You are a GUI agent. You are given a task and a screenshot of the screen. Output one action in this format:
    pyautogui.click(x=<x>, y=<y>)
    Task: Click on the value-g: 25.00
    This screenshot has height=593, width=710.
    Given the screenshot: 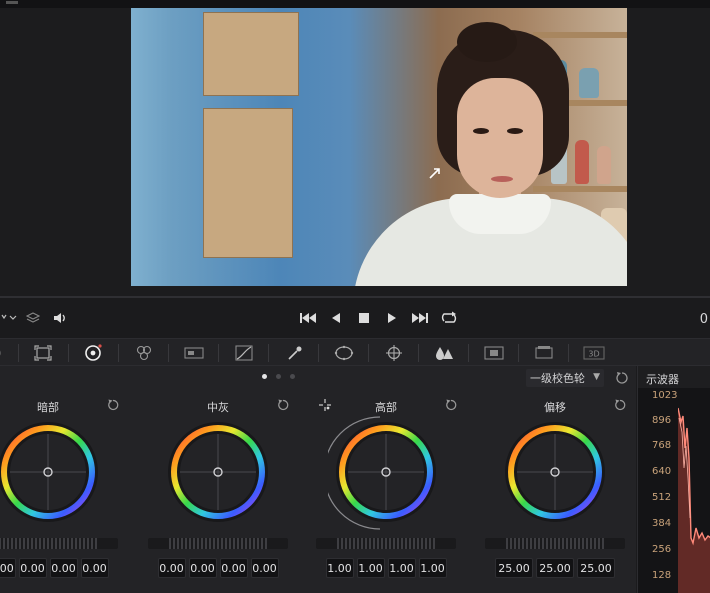 What is the action you would take?
    pyautogui.click(x=555, y=568)
    